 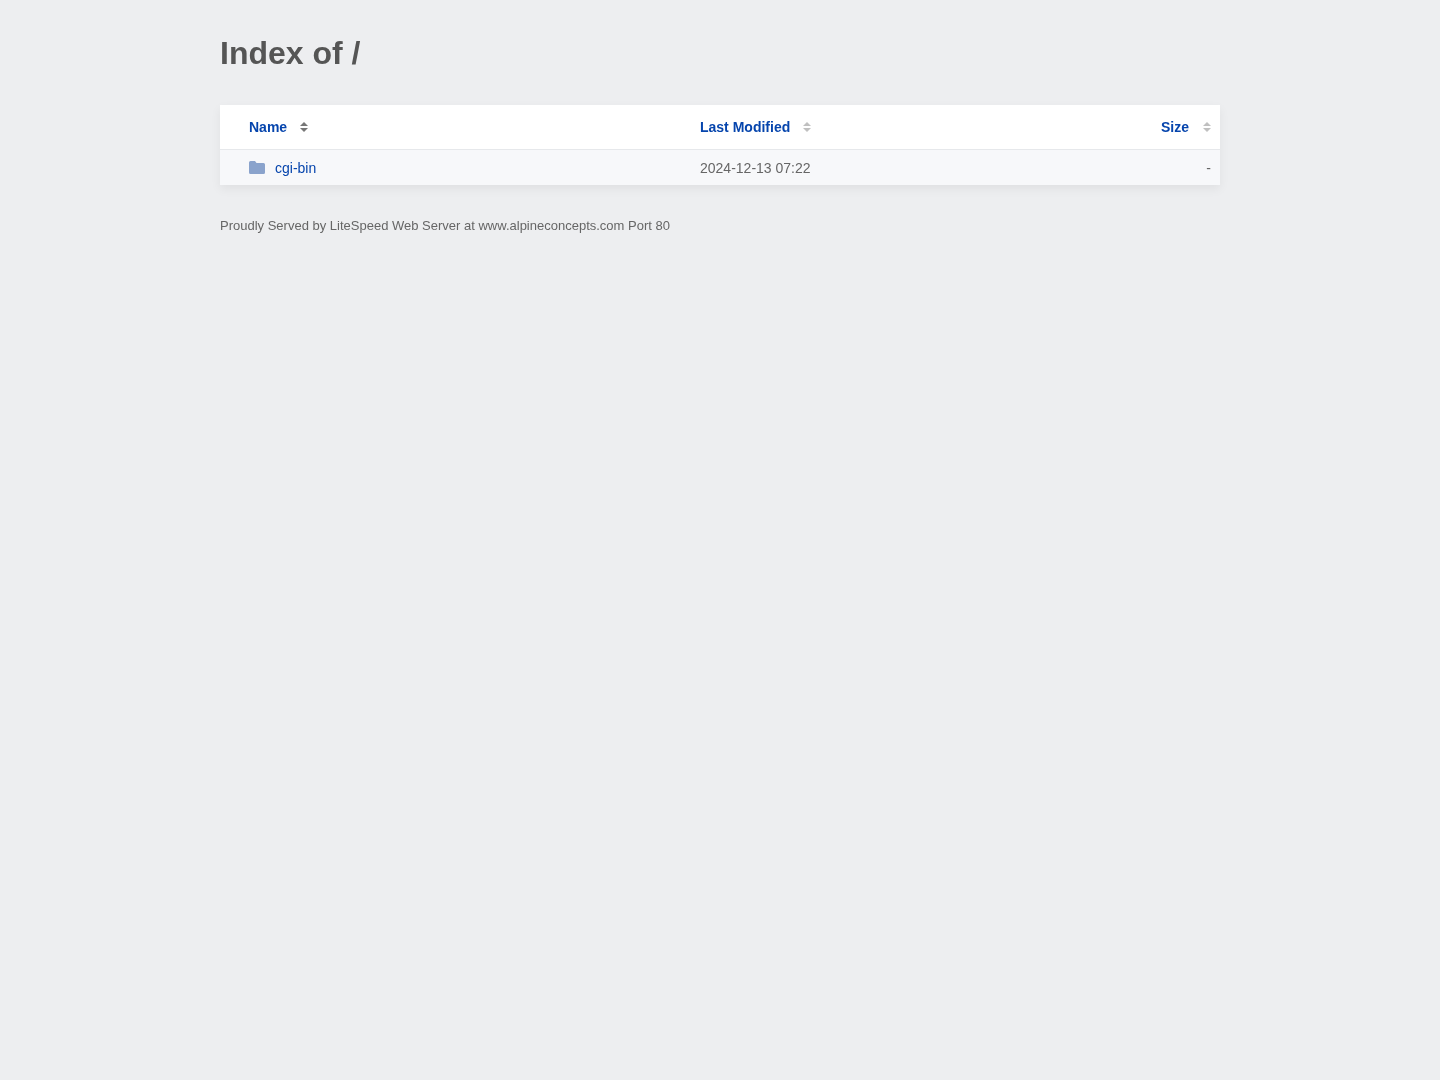 What do you see at coordinates (257, 167) in the screenshot?
I see `folder-icon` at bounding box center [257, 167].